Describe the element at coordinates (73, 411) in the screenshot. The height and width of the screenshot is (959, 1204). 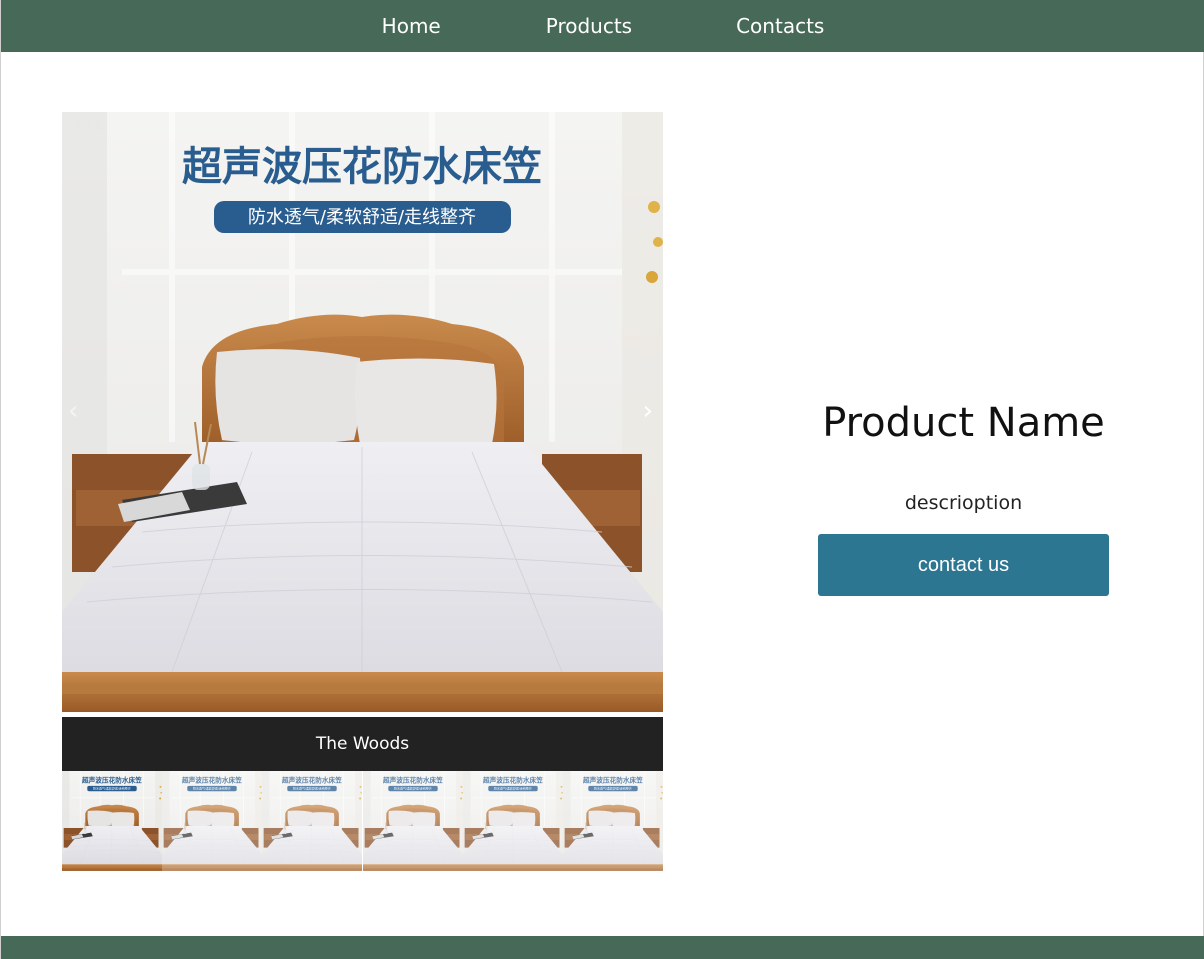
I see `prev-arrow-icon: ‹` at that location.